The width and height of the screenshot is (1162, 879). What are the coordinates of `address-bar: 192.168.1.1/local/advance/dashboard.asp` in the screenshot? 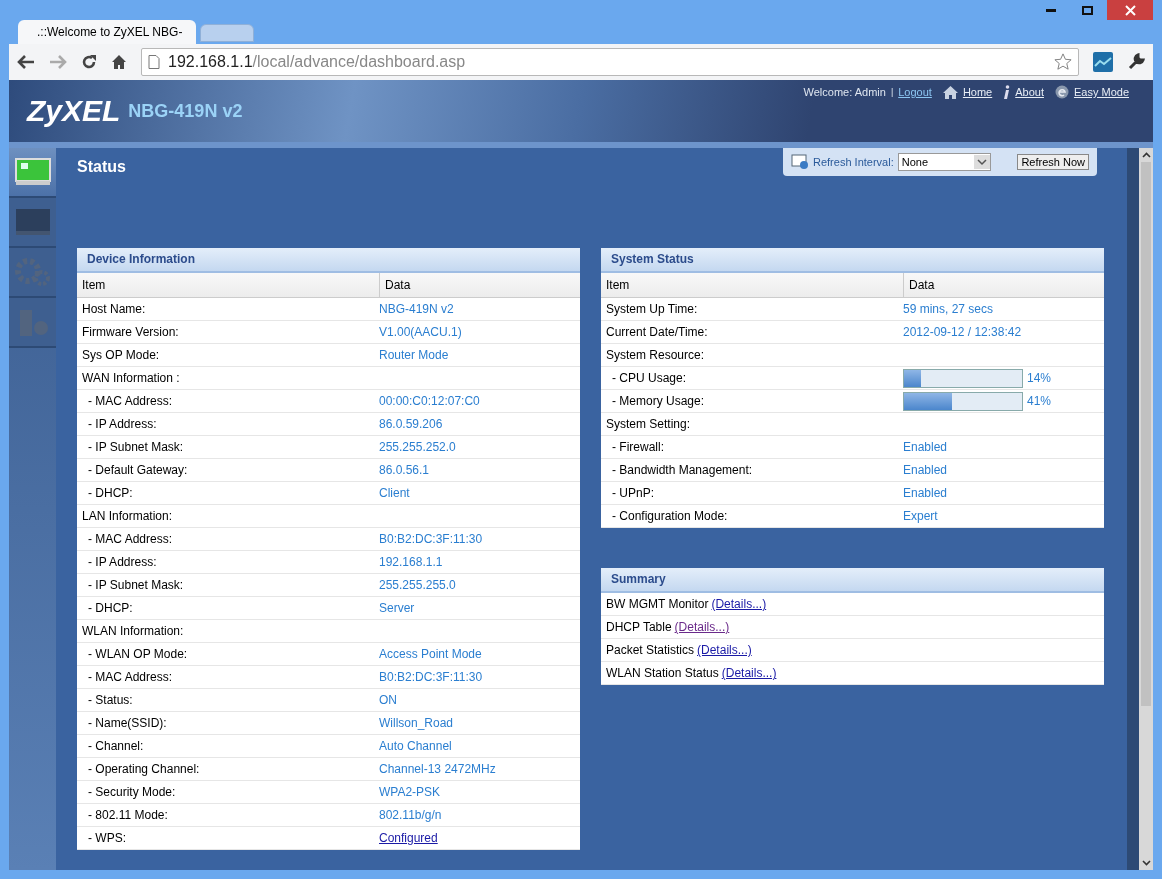 It's located at (610, 62).